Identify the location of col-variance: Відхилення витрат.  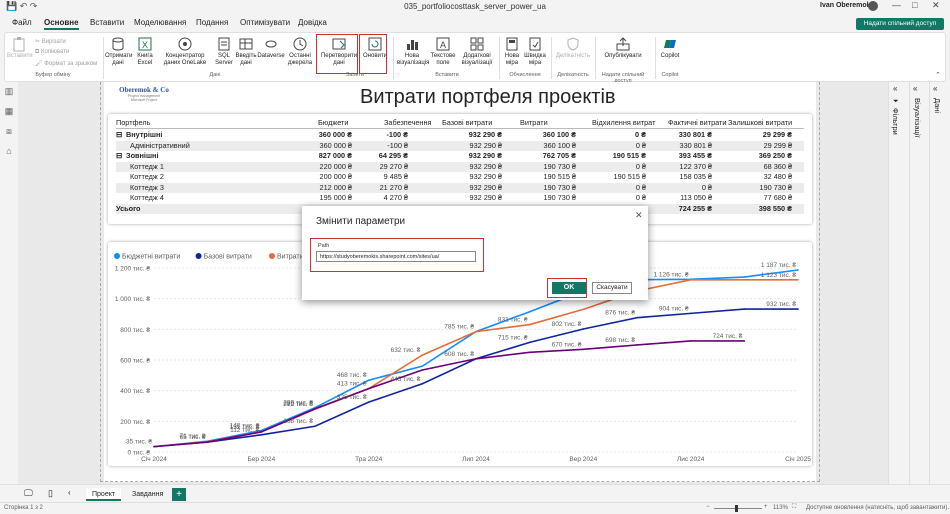
(623, 123).